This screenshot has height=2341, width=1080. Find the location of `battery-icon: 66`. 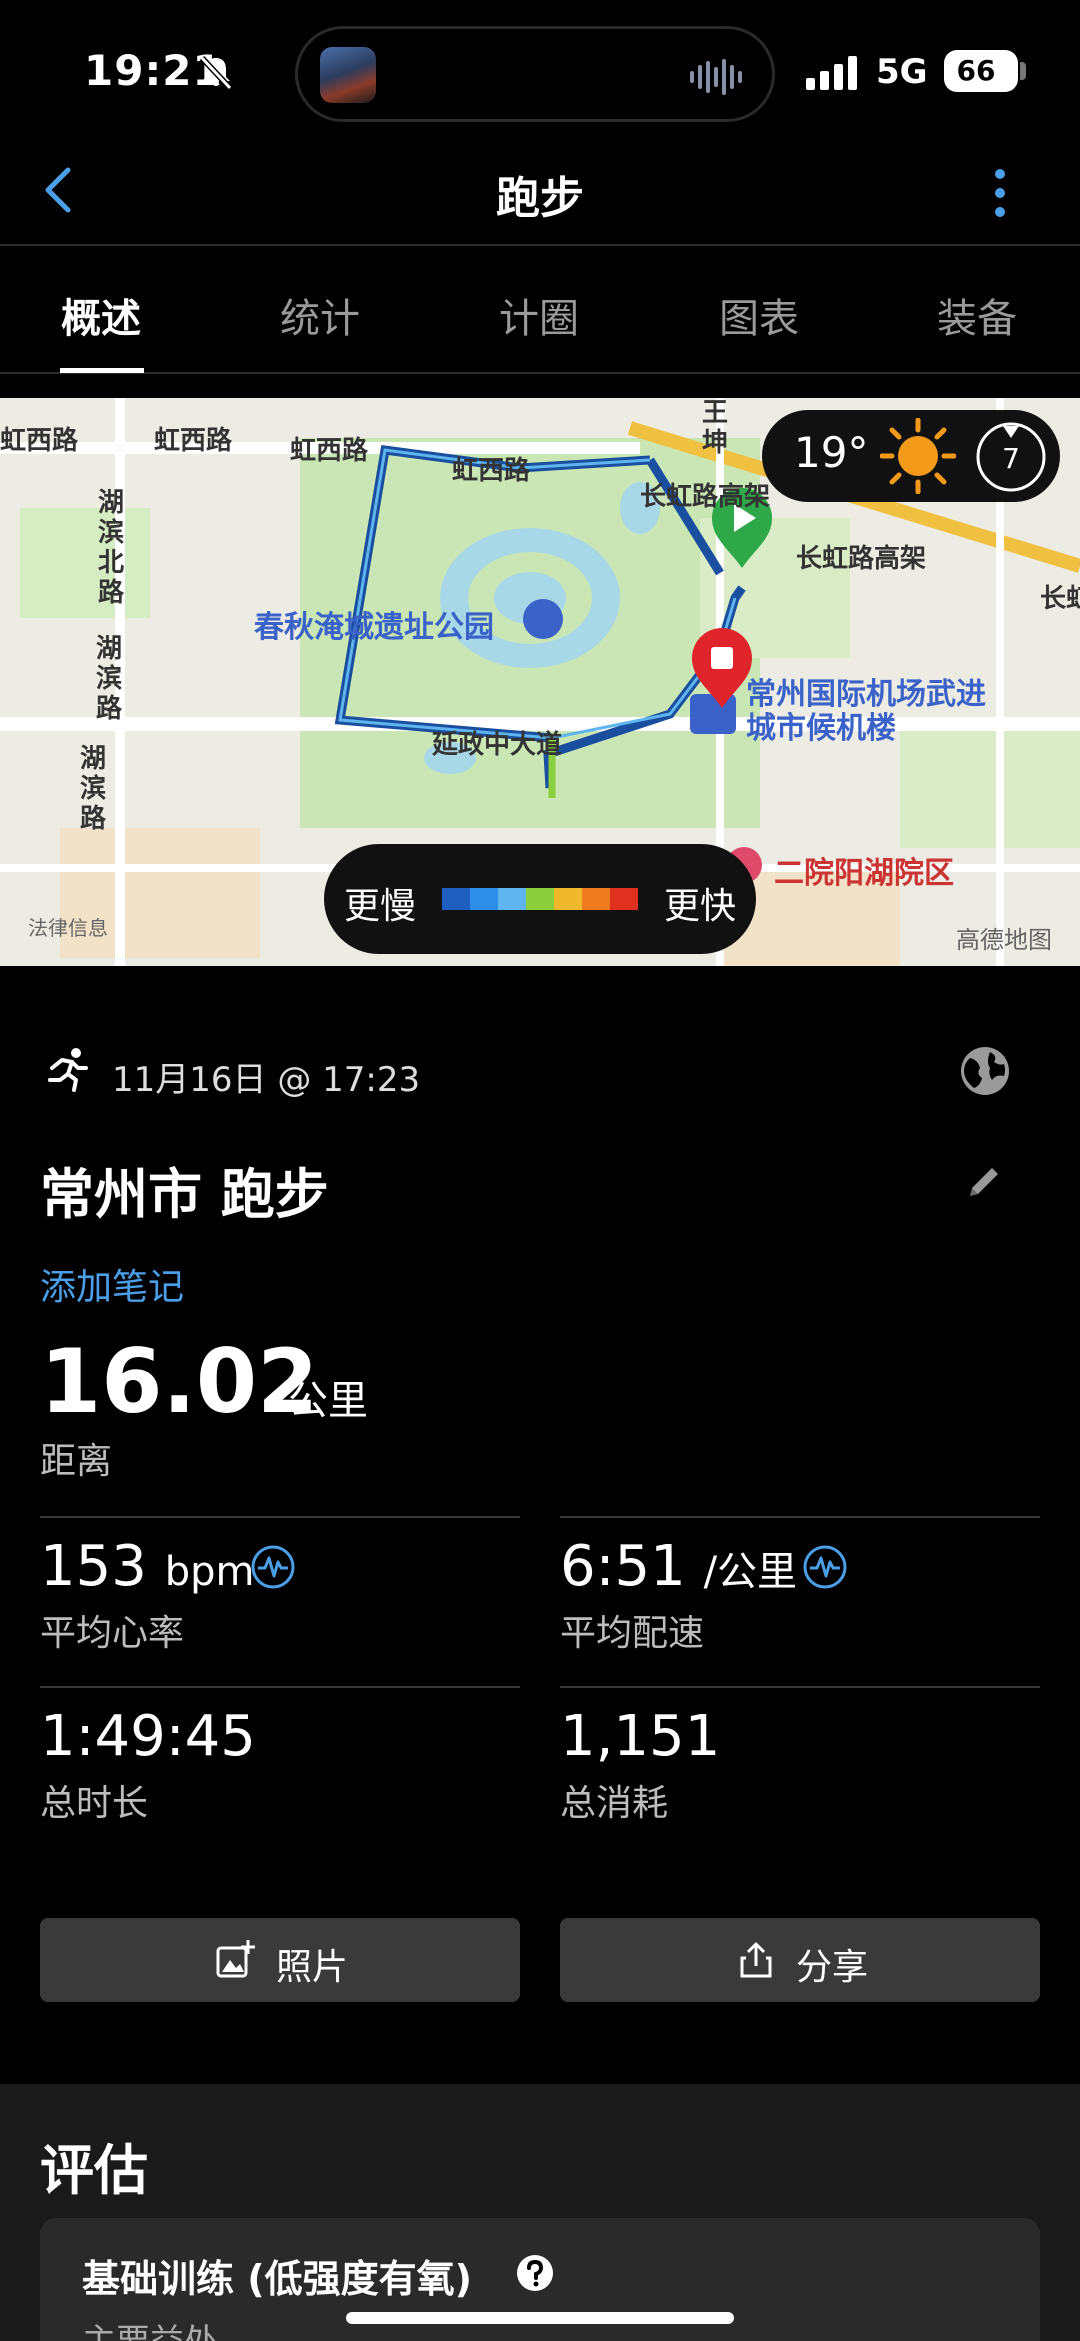

battery-icon: 66 is located at coordinates (981, 71).